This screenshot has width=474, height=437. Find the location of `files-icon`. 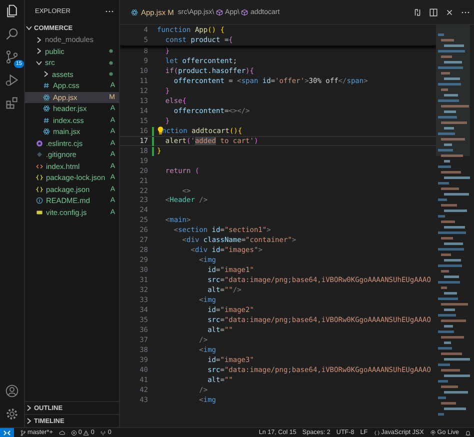

files-icon is located at coordinates (12, 11).